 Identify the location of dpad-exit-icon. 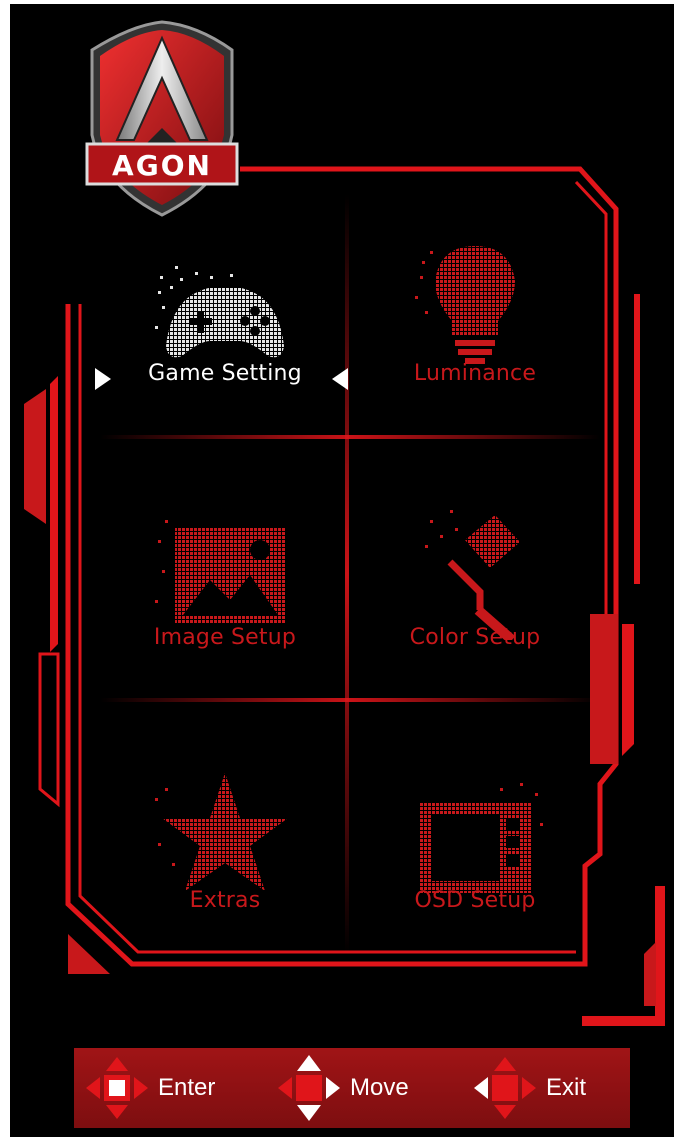
(505, 1088).